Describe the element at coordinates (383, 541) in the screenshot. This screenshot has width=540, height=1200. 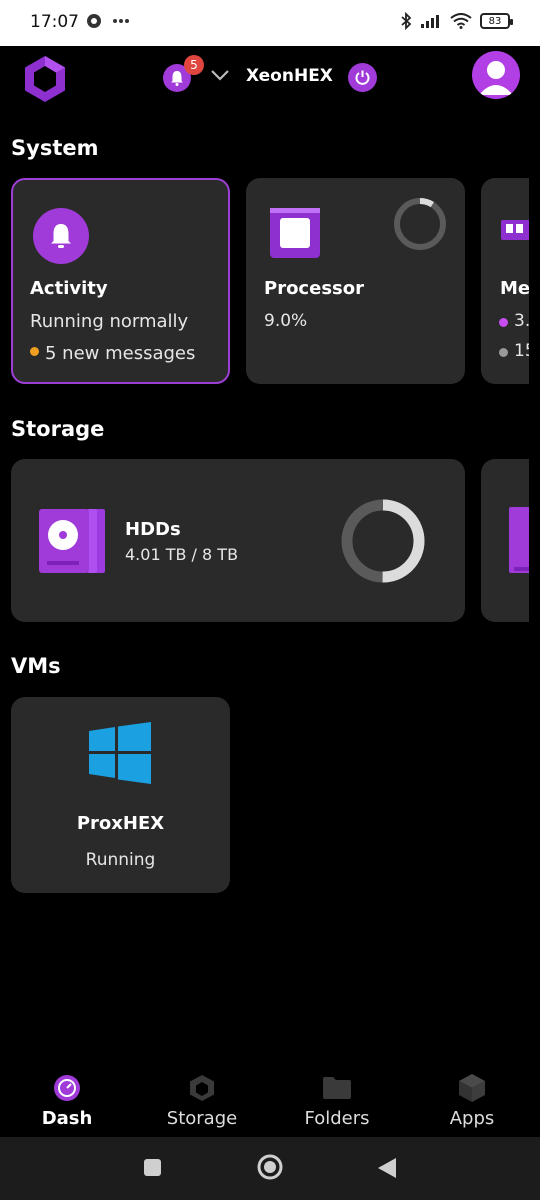
I see `hdds-usage-ring` at that location.